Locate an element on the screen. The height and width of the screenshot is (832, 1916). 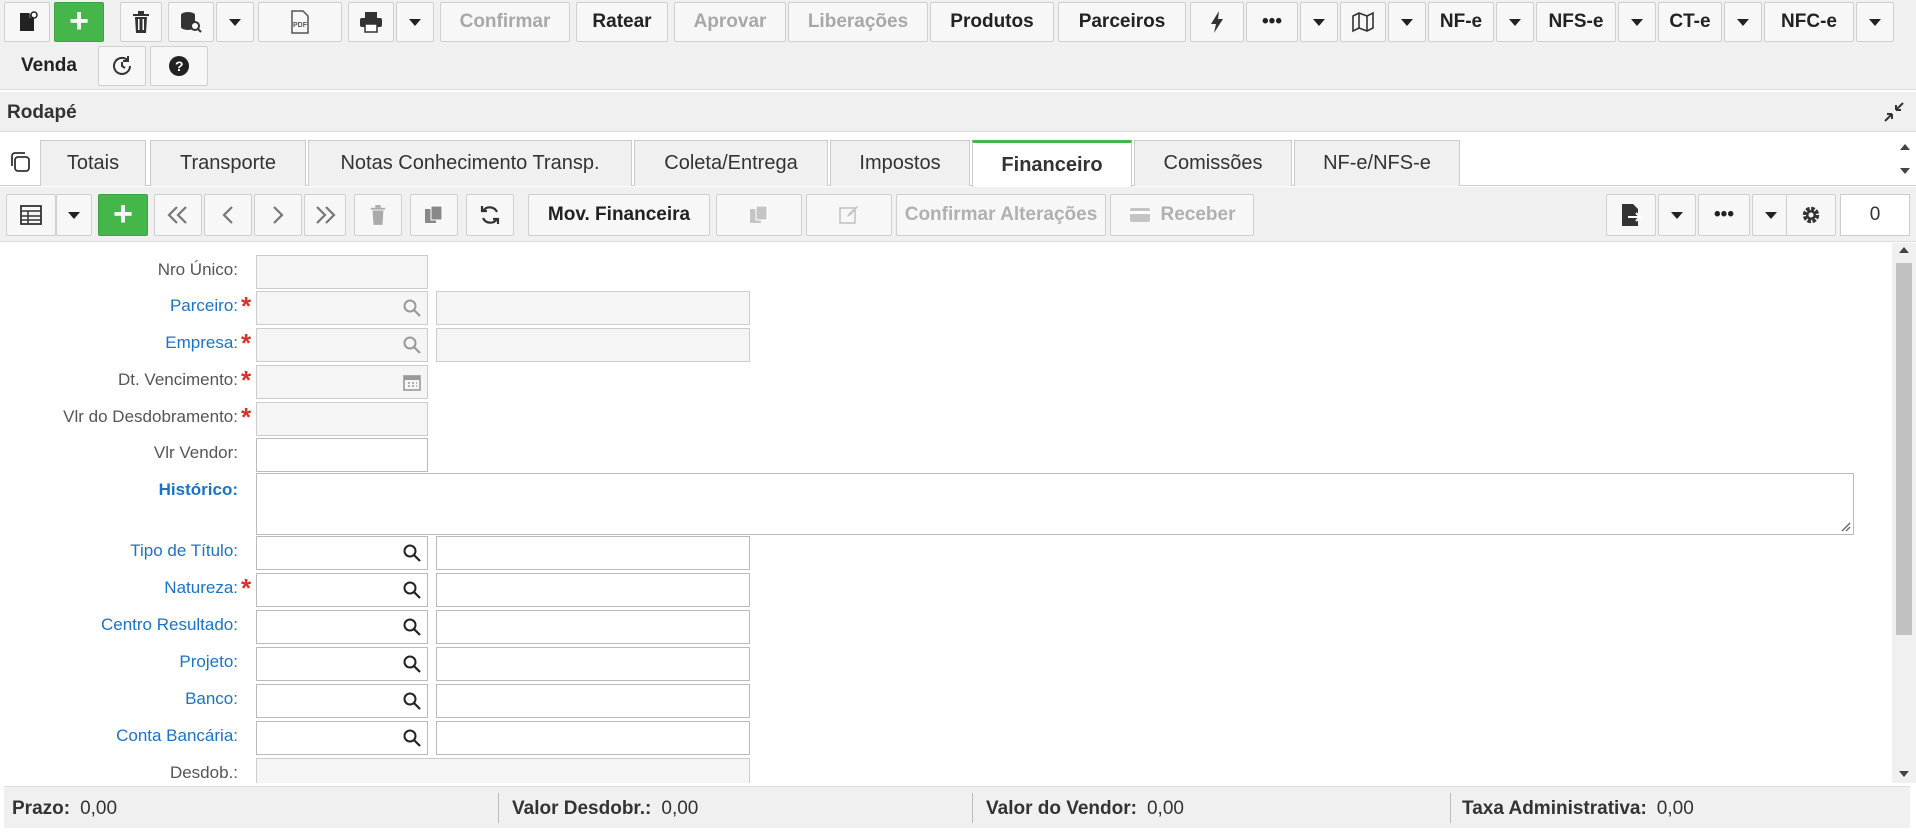
ratear-button: Ratear is located at coordinates (622, 22).